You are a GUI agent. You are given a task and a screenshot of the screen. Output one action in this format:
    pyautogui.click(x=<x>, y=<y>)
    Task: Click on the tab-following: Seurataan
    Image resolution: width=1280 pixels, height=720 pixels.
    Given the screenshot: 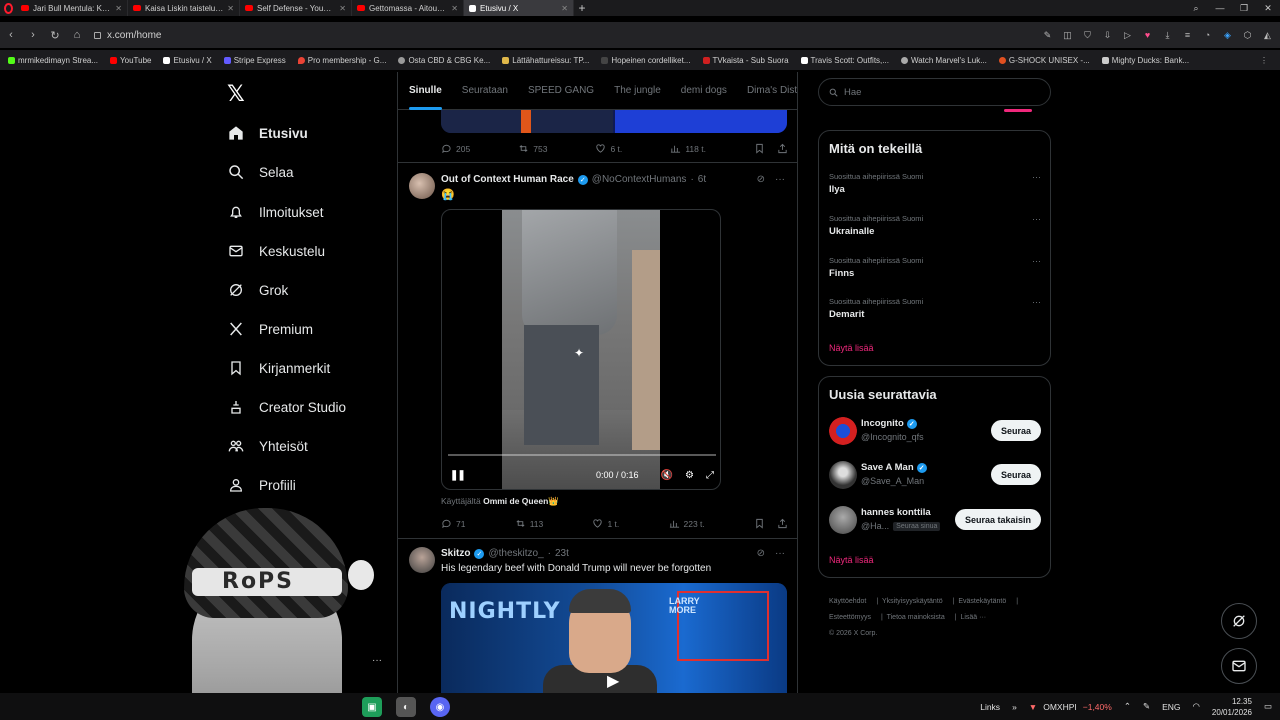 What is the action you would take?
    pyautogui.click(x=485, y=90)
    